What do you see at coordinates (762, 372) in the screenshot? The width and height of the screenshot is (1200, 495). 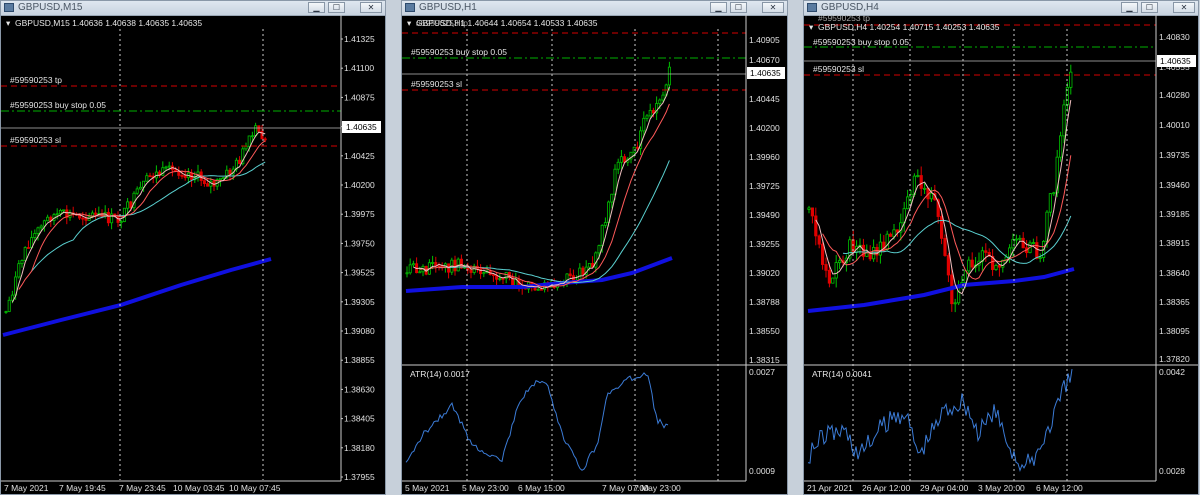 I see `atr-axis-max: 0.0027` at bounding box center [762, 372].